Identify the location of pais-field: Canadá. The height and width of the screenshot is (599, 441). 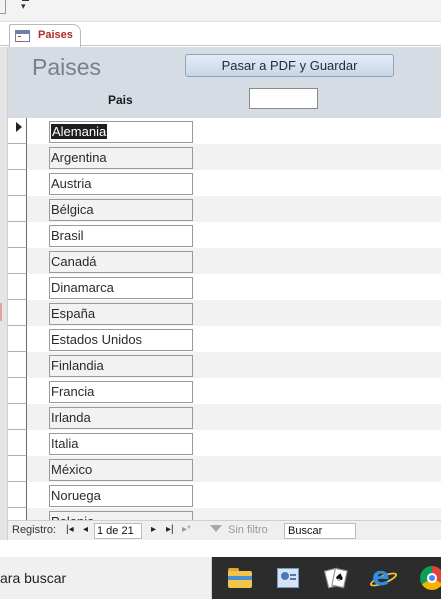
(121, 262).